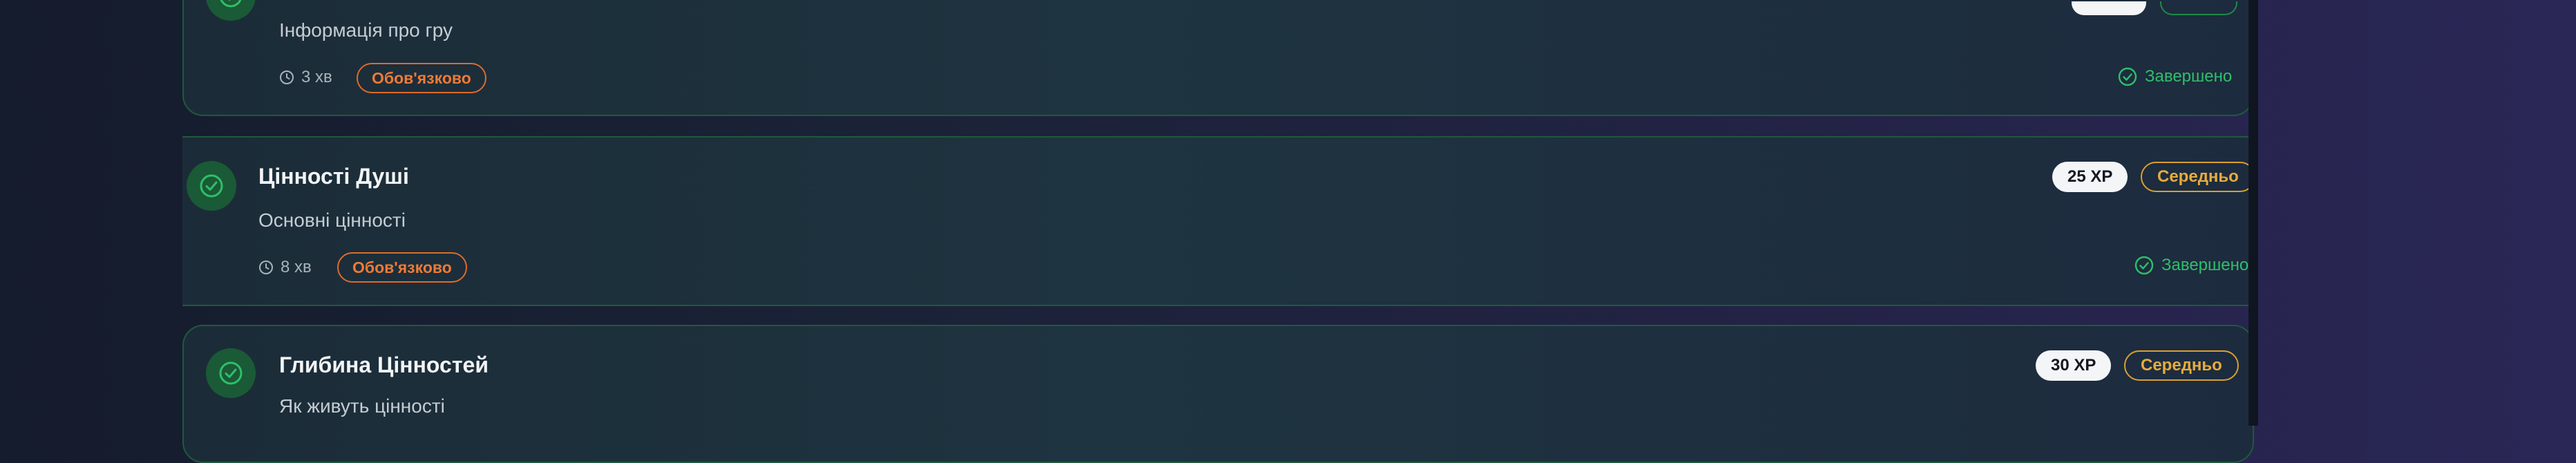 The height and width of the screenshot is (463, 2576). What do you see at coordinates (333, 176) in the screenshot?
I see `lesson-title: Цінності Душі` at bounding box center [333, 176].